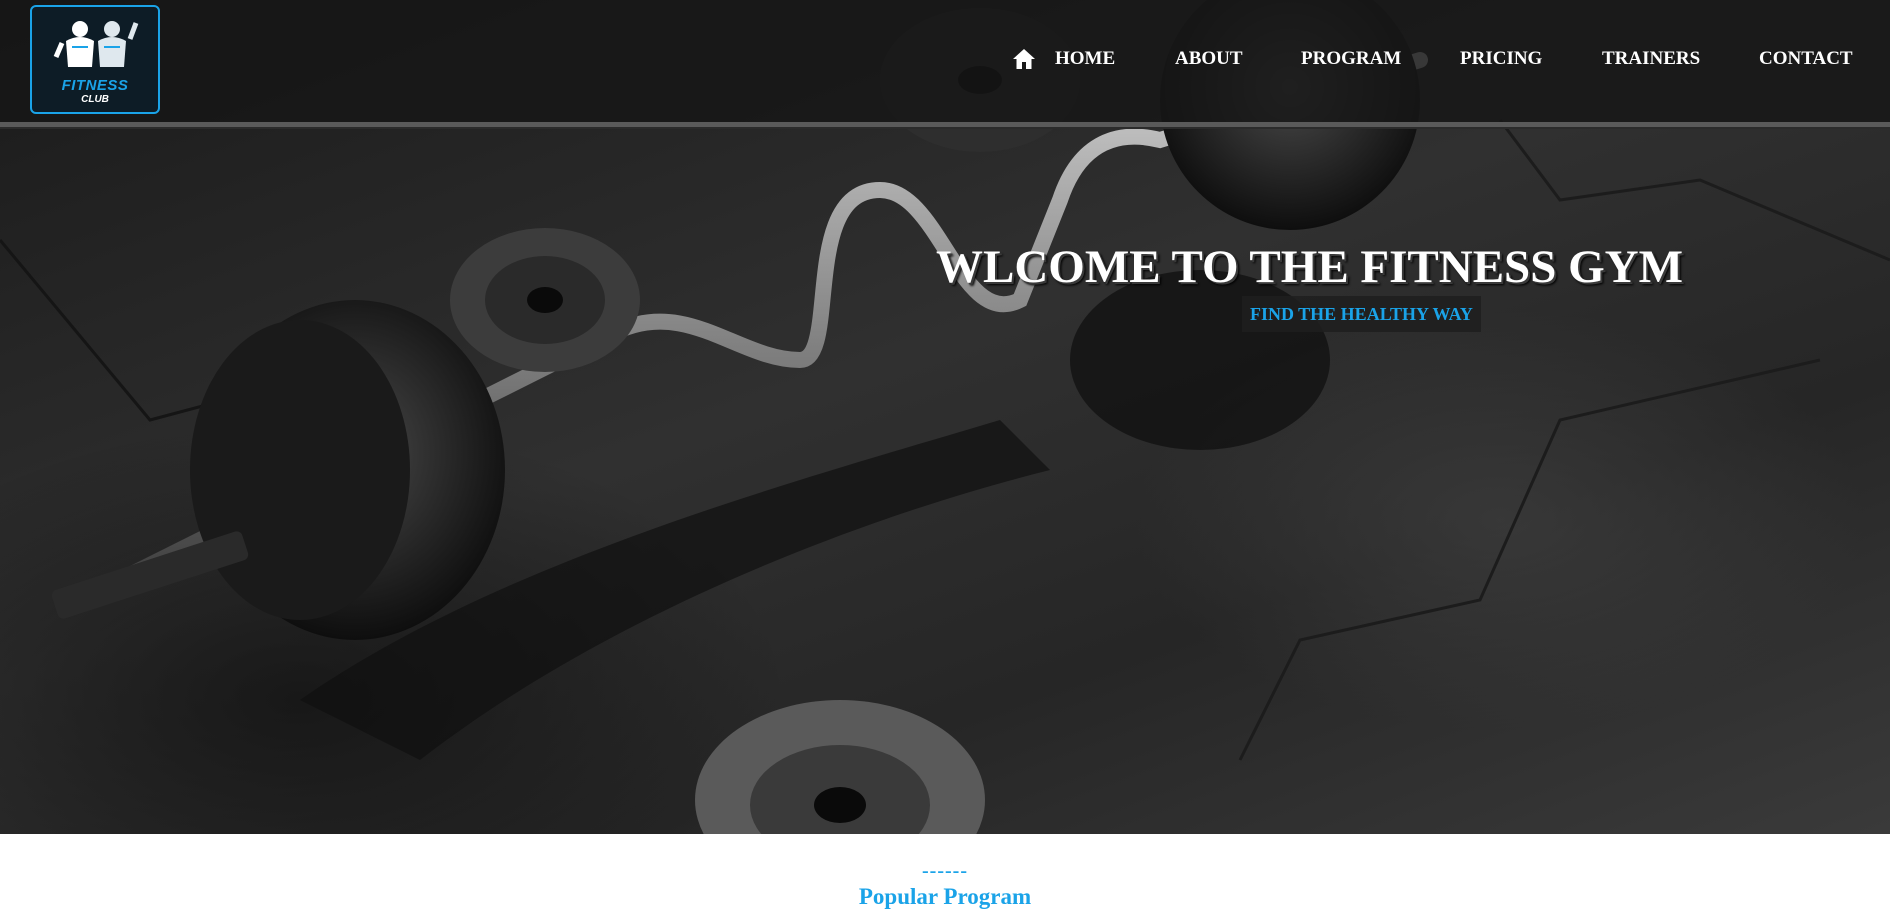 This screenshot has height=918, width=1890. What do you see at coordinates (1351, 59) in the screenshot?
I see `nav-program: PROGRAM` at bounding box center [1351, 59].